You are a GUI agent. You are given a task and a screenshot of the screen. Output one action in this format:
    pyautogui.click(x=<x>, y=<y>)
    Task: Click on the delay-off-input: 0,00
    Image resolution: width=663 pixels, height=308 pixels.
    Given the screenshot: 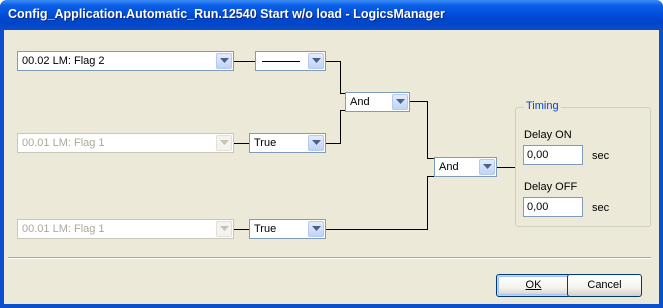 What is the action you would take?
    pyautogui.click(x=553, y=207)
    